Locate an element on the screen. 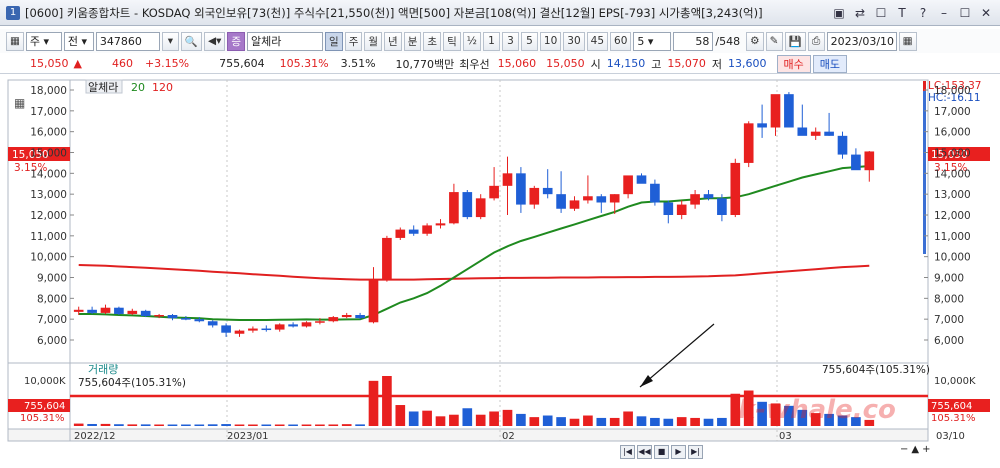 This screenshot has width=1000, height=468. interval-30-button: 30 is located at coordinates (574, 41).